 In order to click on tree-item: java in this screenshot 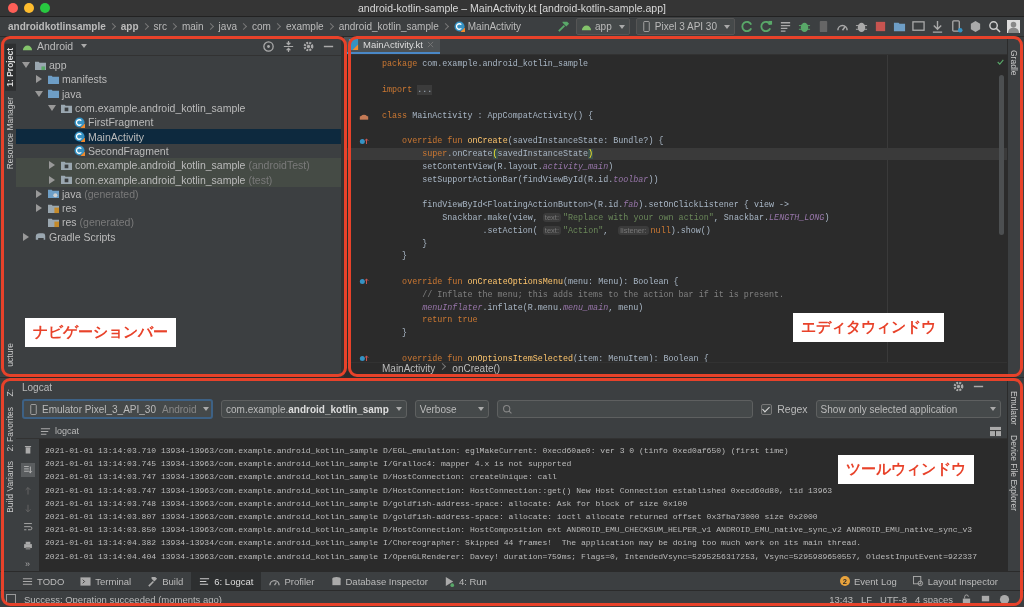, I will do `click(178, 93)`.